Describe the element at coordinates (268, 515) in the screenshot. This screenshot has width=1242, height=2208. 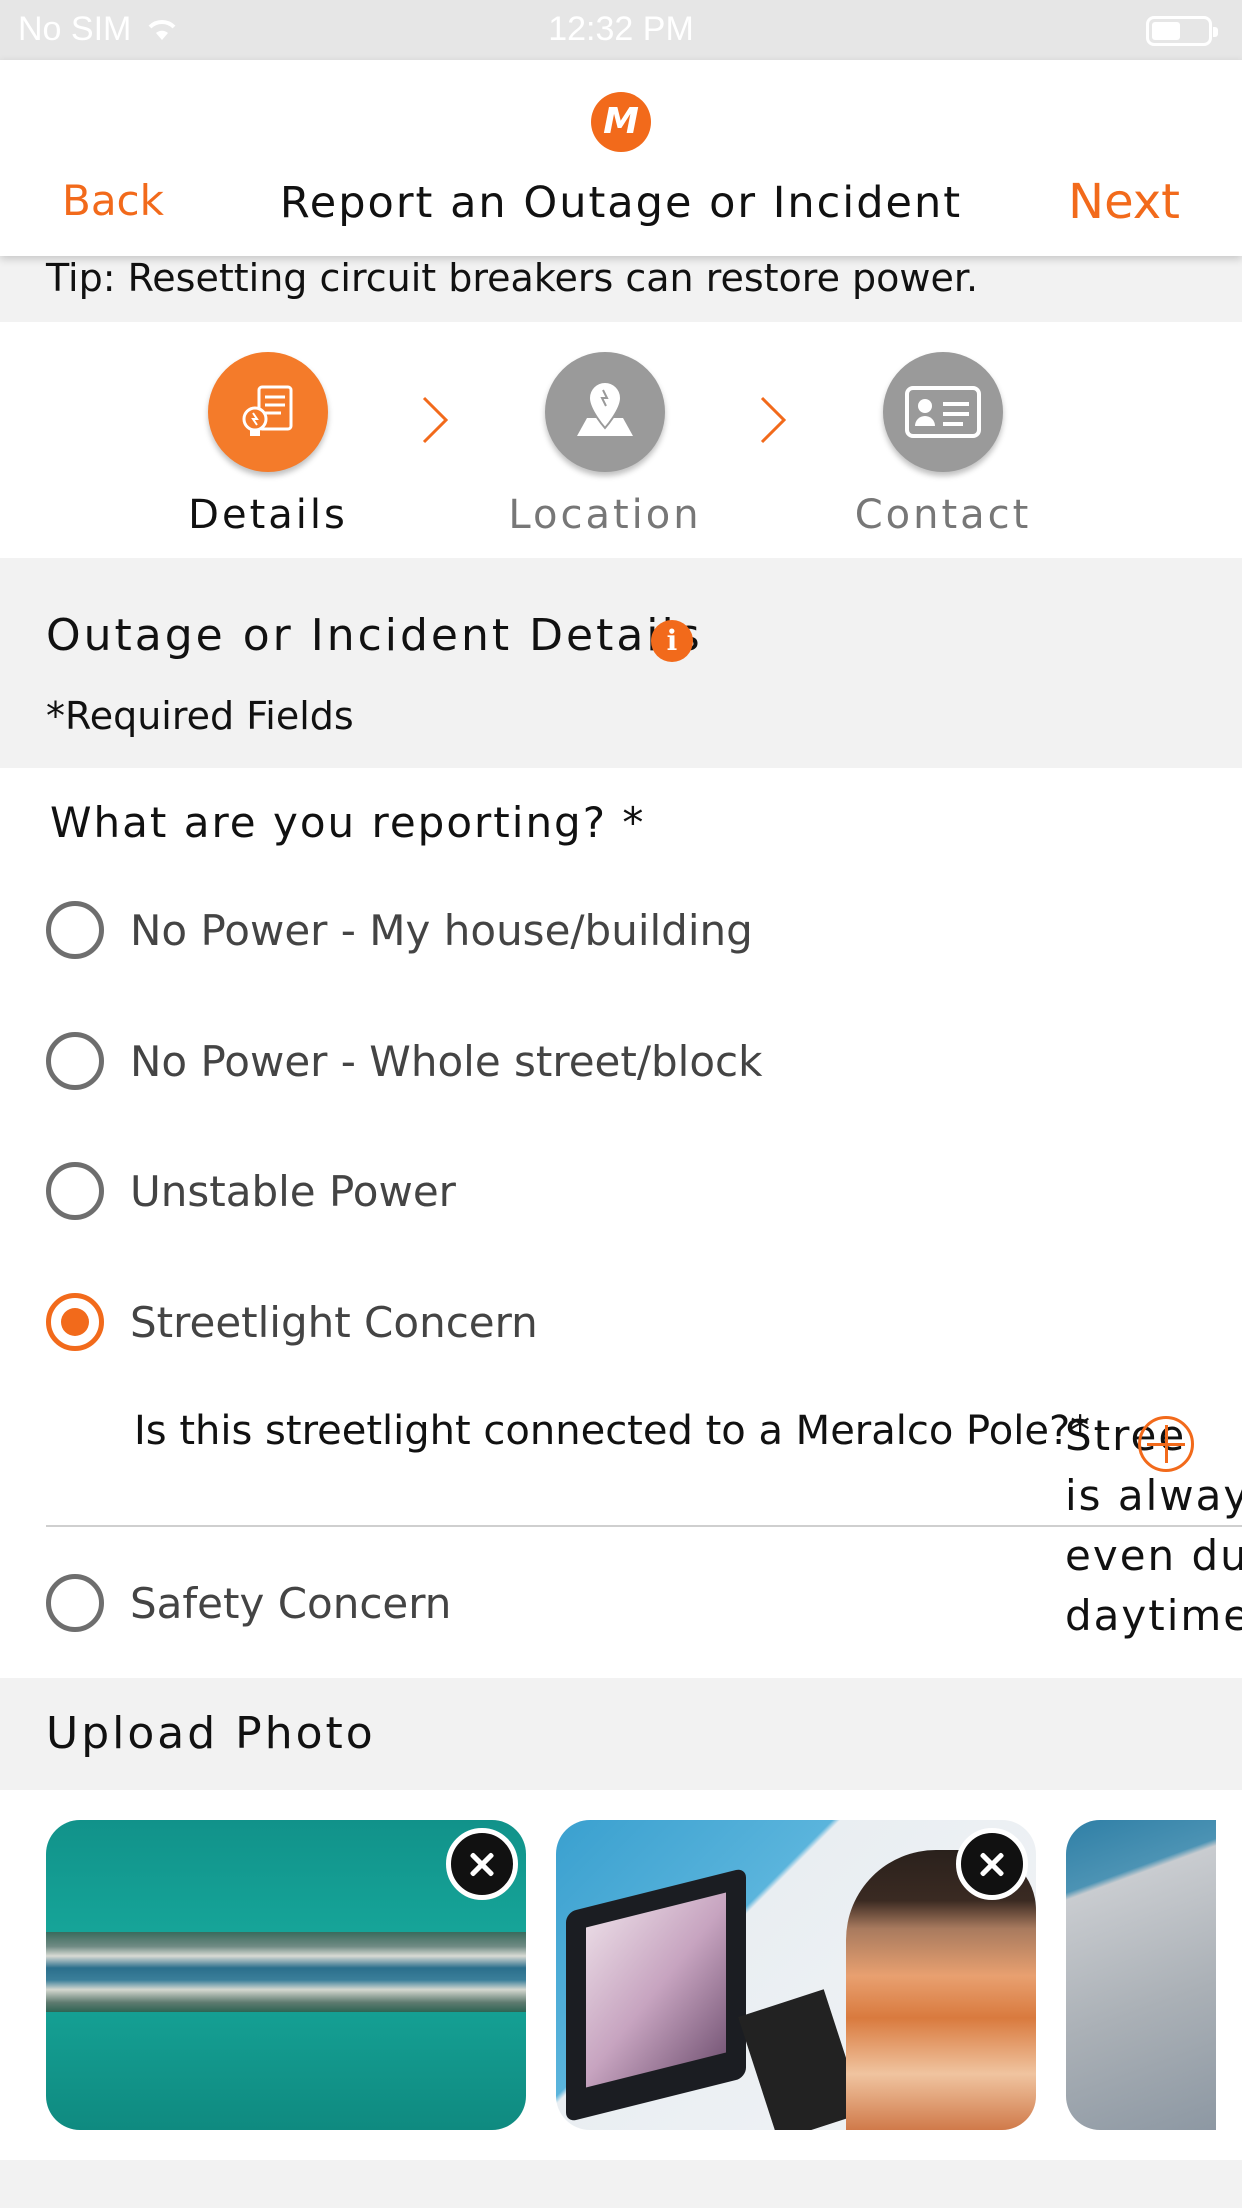
I see `step-label: Details` at that location.